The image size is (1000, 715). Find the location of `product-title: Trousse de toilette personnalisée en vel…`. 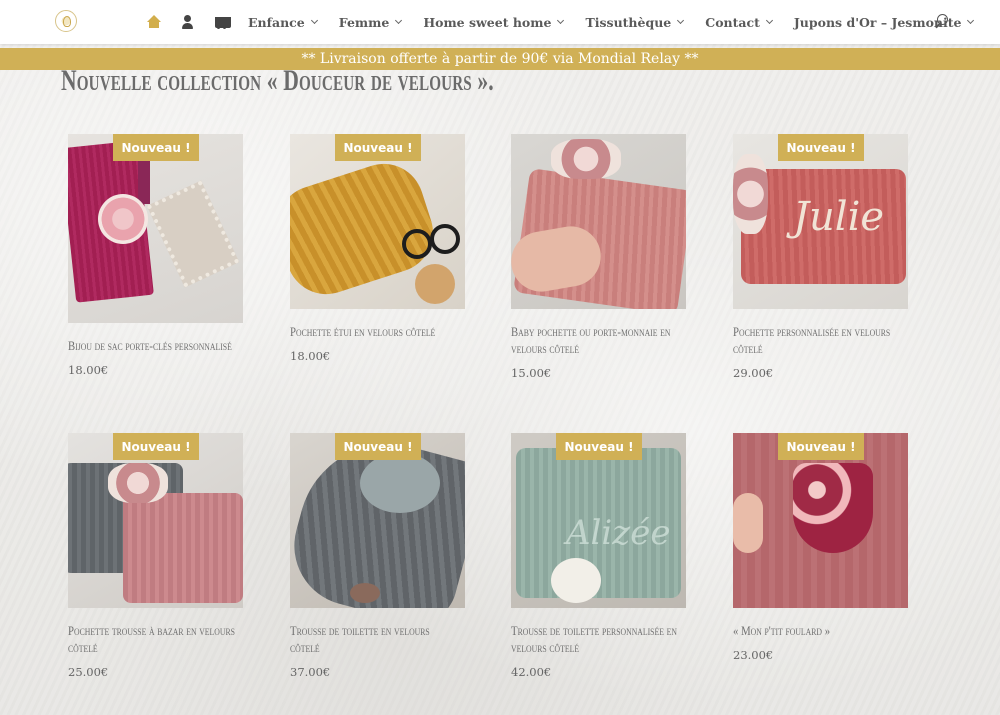

product-title: Trousse de toilette personnalisée en vel… is located at coordinates (597, 640).